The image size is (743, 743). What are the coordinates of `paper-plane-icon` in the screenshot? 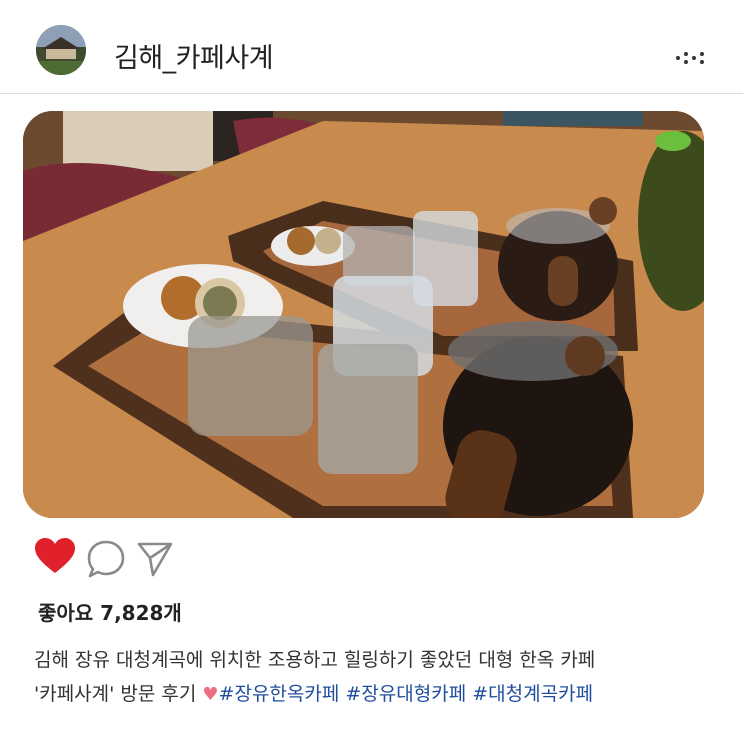 It's located at (155, 561).